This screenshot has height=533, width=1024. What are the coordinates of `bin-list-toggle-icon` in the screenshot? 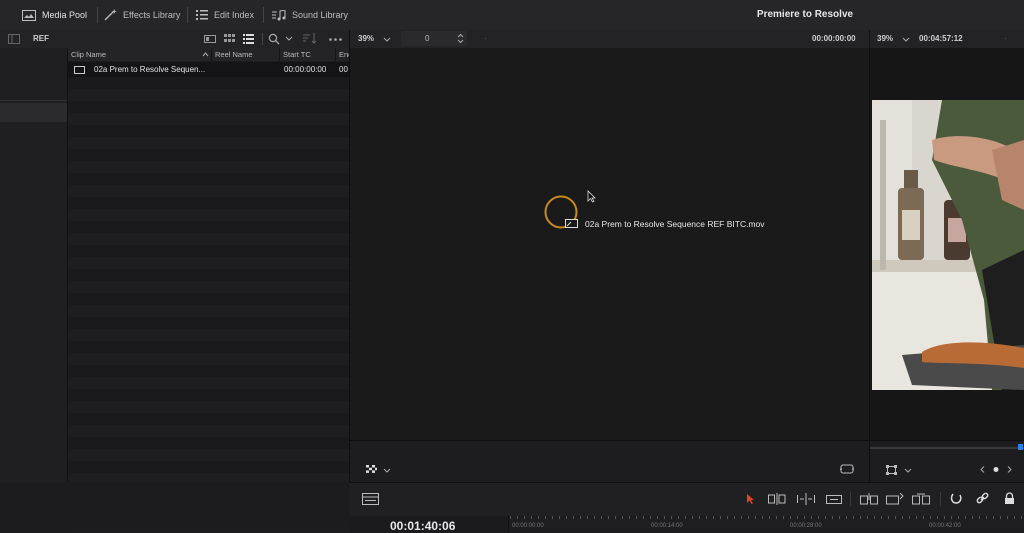 It's located at (14, 39).